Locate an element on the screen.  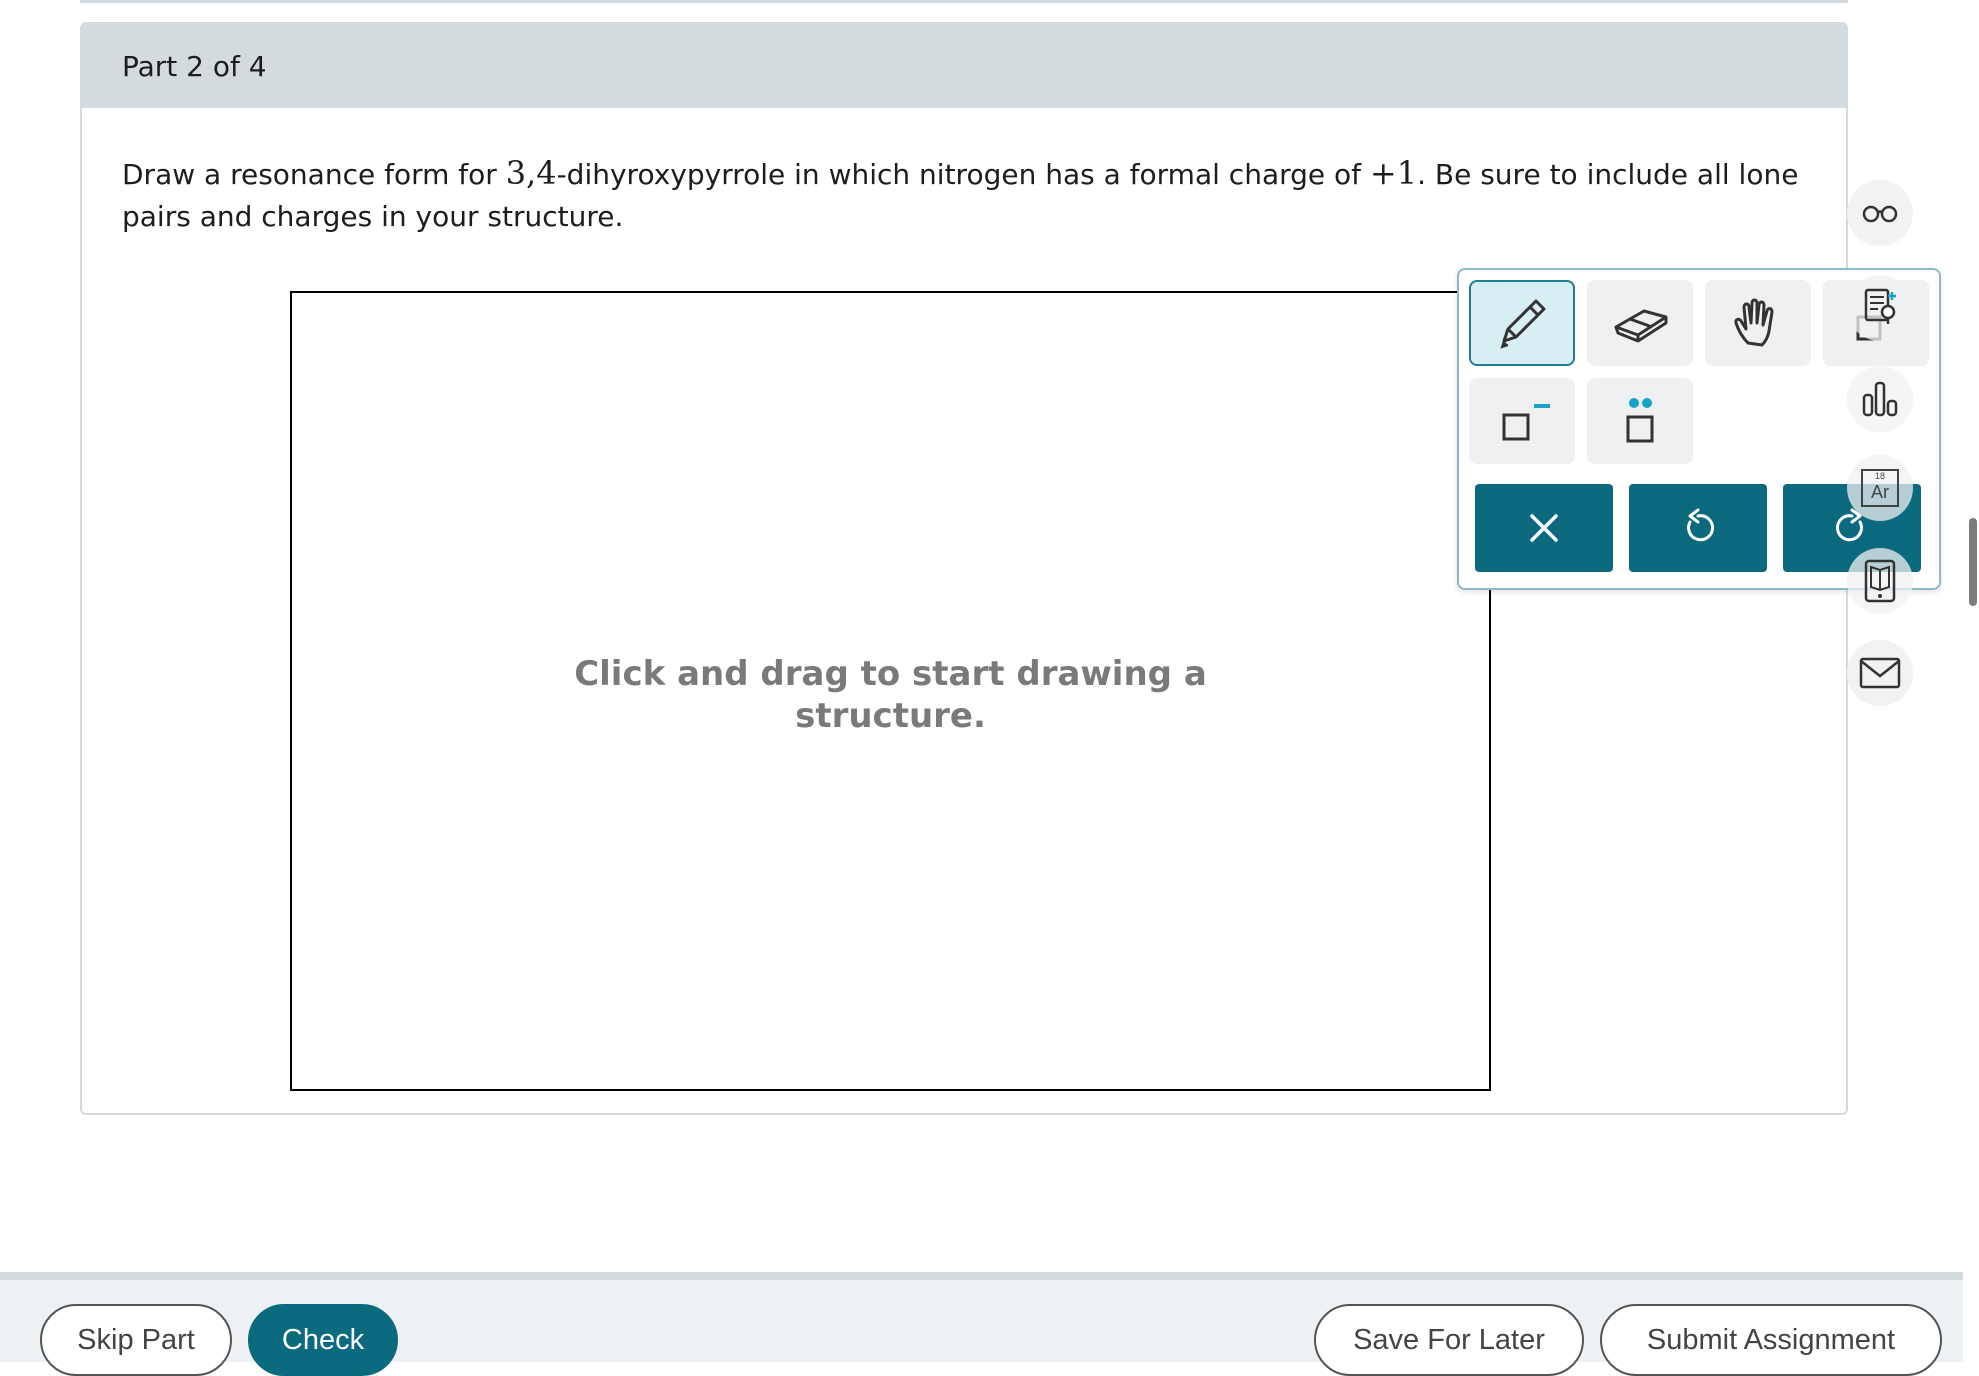
undo-icon is located at coordinates (1700, 525).